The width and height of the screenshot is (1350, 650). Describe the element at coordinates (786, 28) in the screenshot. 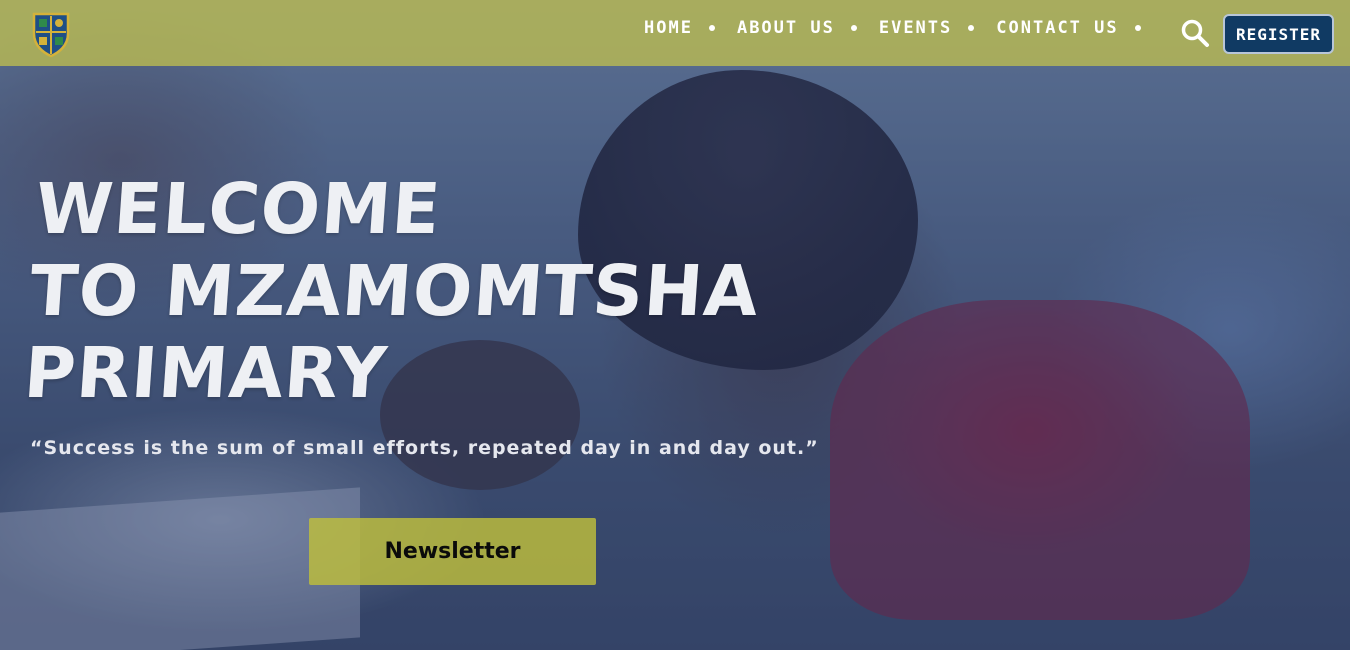

I see `nav-about-us-label: About Us` at that location.